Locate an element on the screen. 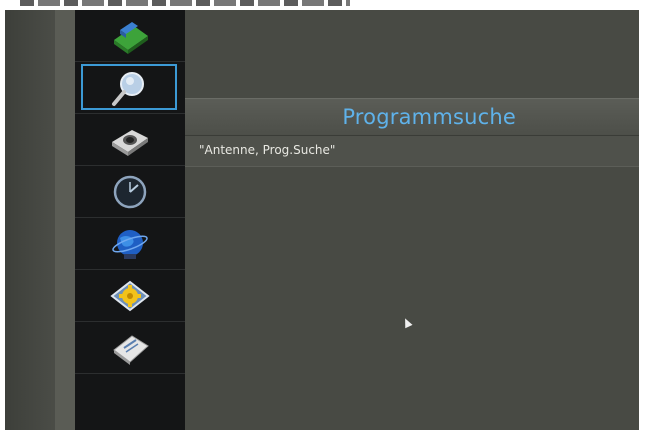 The width and height of the screenshot is (645, 432). menu-item-picture is located at coordinates (130, 36).